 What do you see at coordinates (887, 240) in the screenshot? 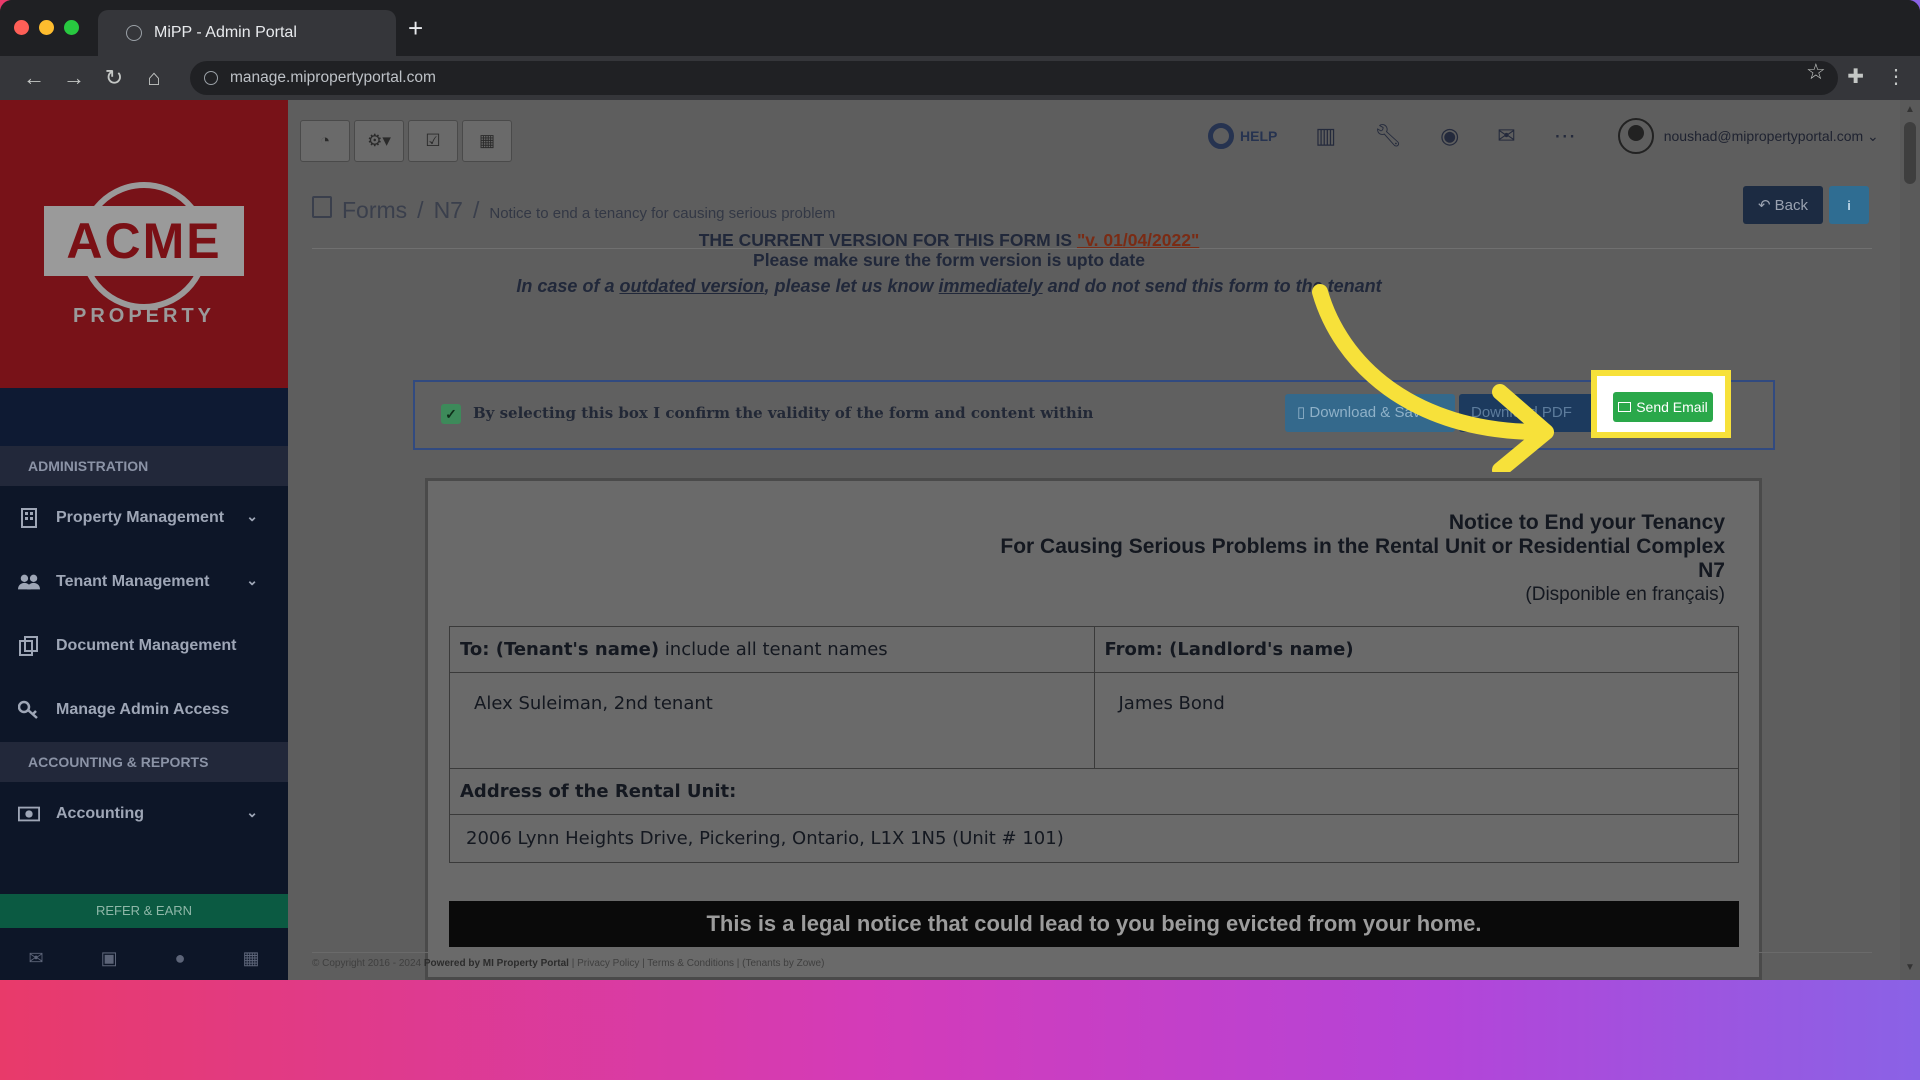
I see `version-prefix: THE CURRENT VERSION FOR THIS FORM IS` at bounding box center [887, 240].